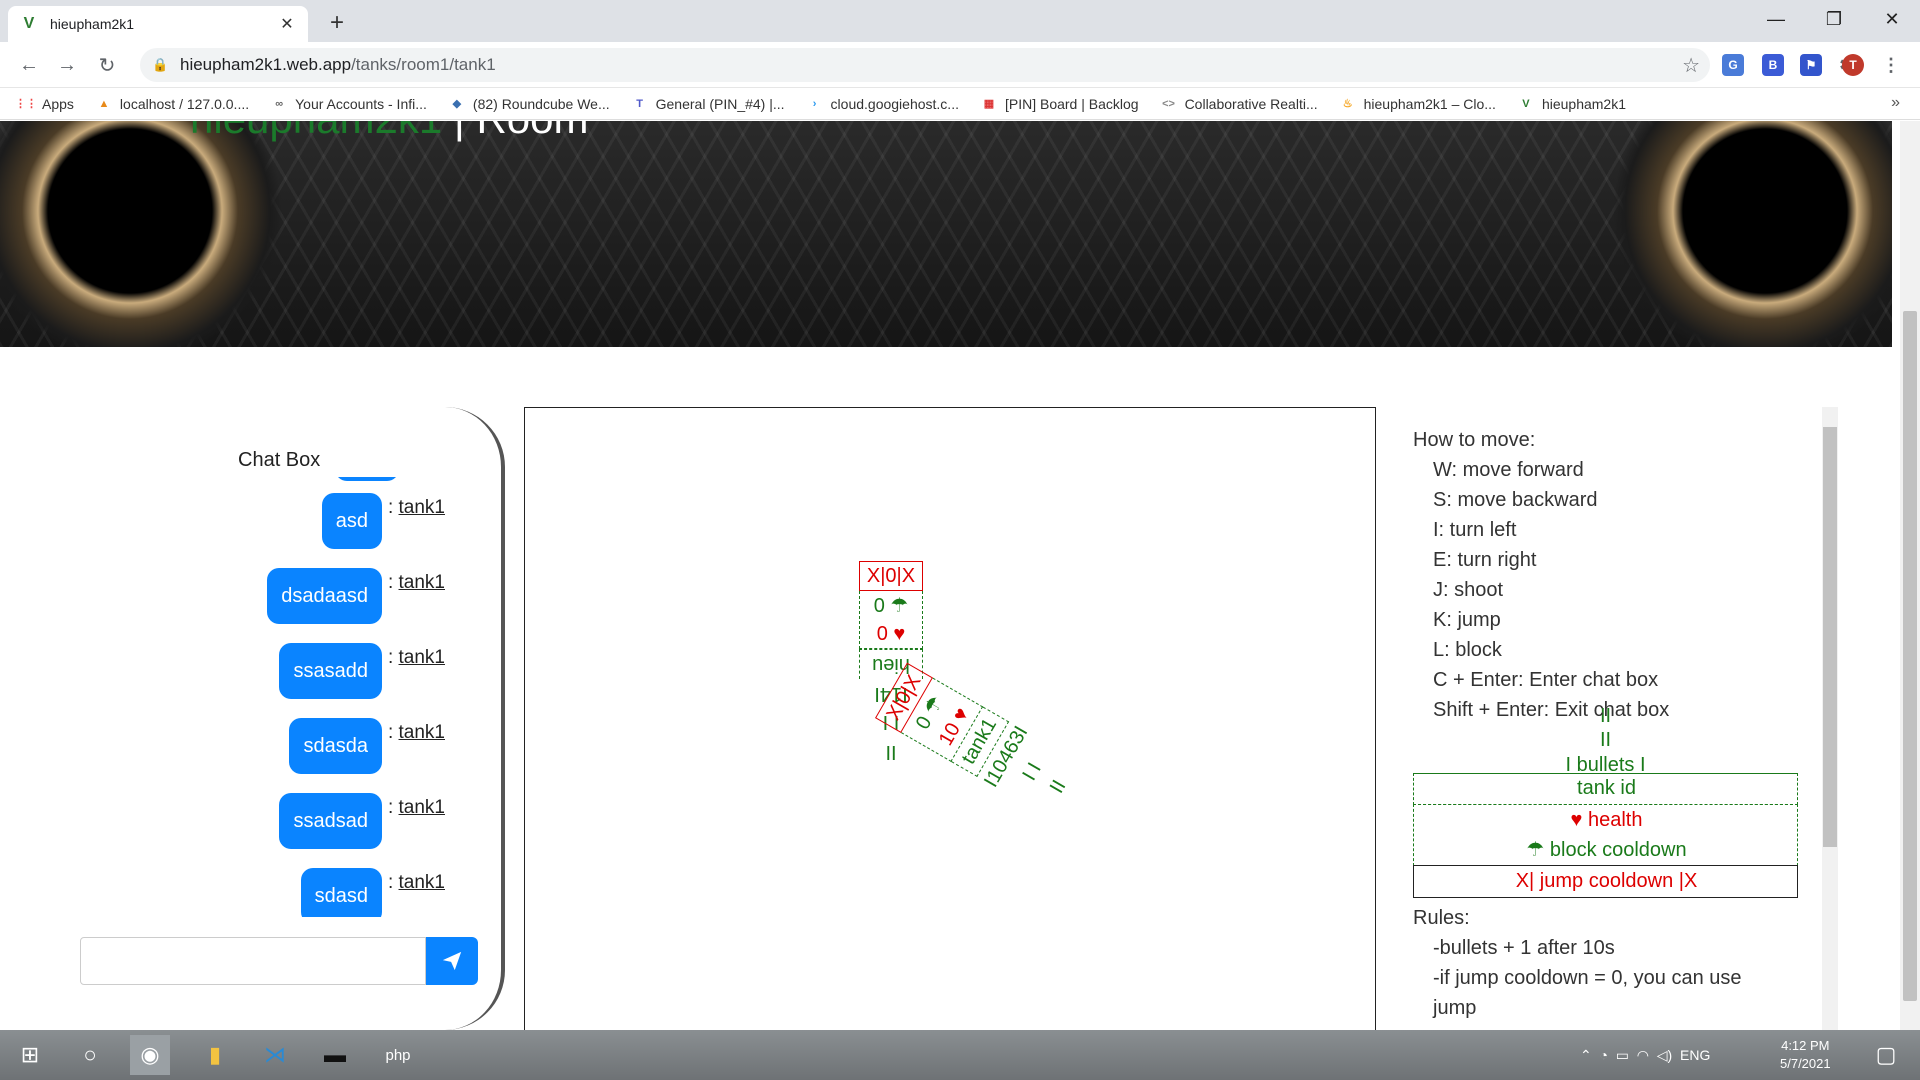  What do you see at coordinates (266, 64) in the screenshot?
I see `url-host: hieupham2k1.web.app` at bounding box center [266, 64].